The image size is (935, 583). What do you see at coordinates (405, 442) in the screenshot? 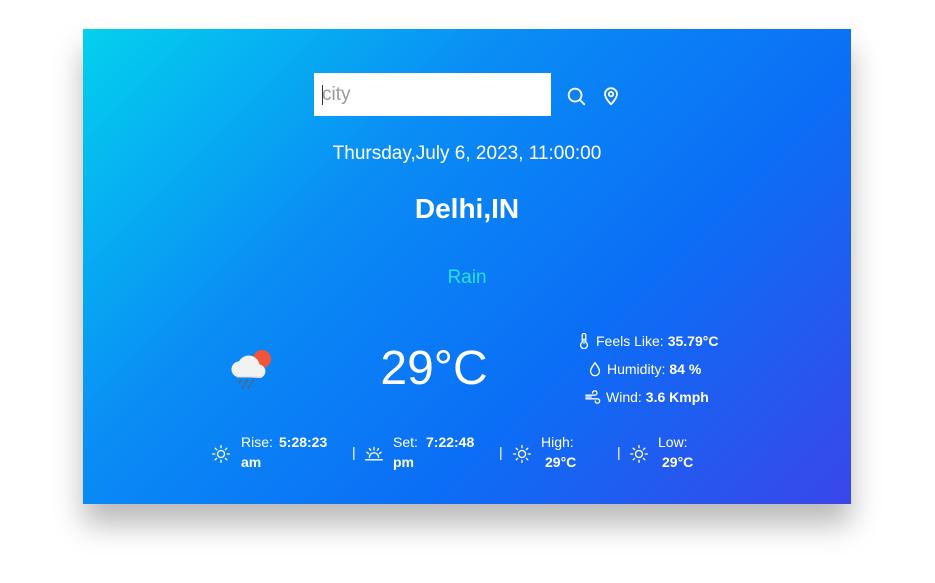
I see `sunset-label: Set:` at bounding box center [405, 442].